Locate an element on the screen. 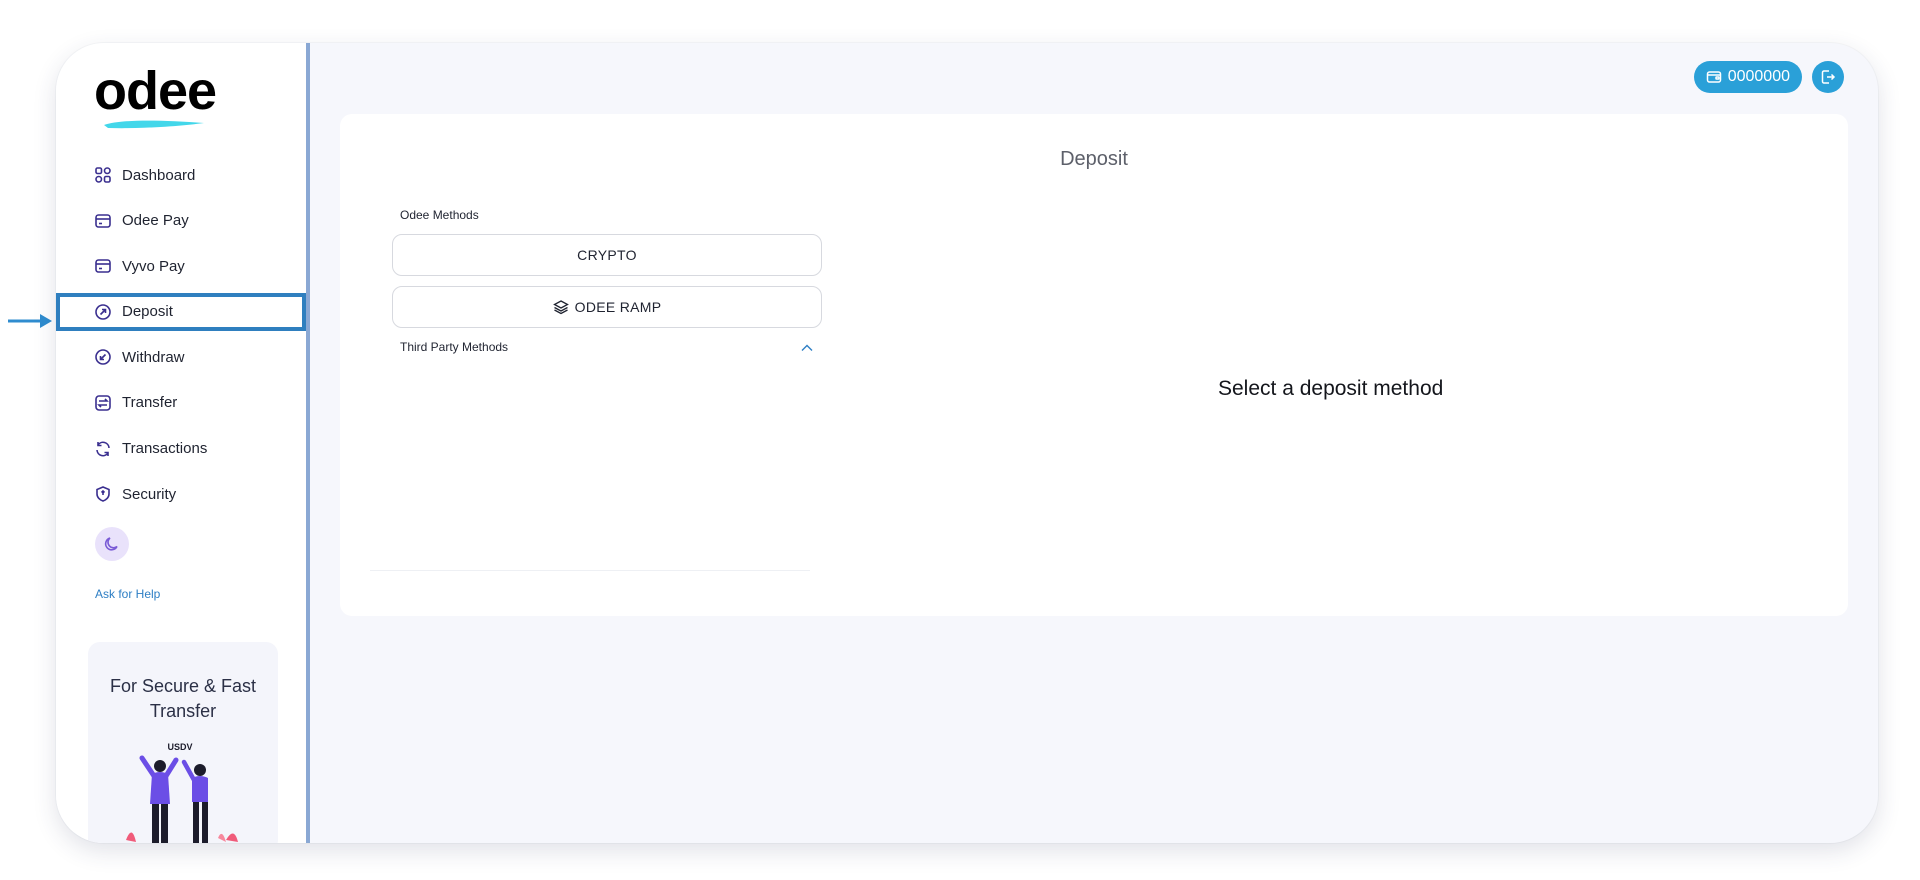 Image resolution: width=1920 pixels, height=880 pixels. sidebar-item-label: Odee Pay is located at coordinates (155, 221).